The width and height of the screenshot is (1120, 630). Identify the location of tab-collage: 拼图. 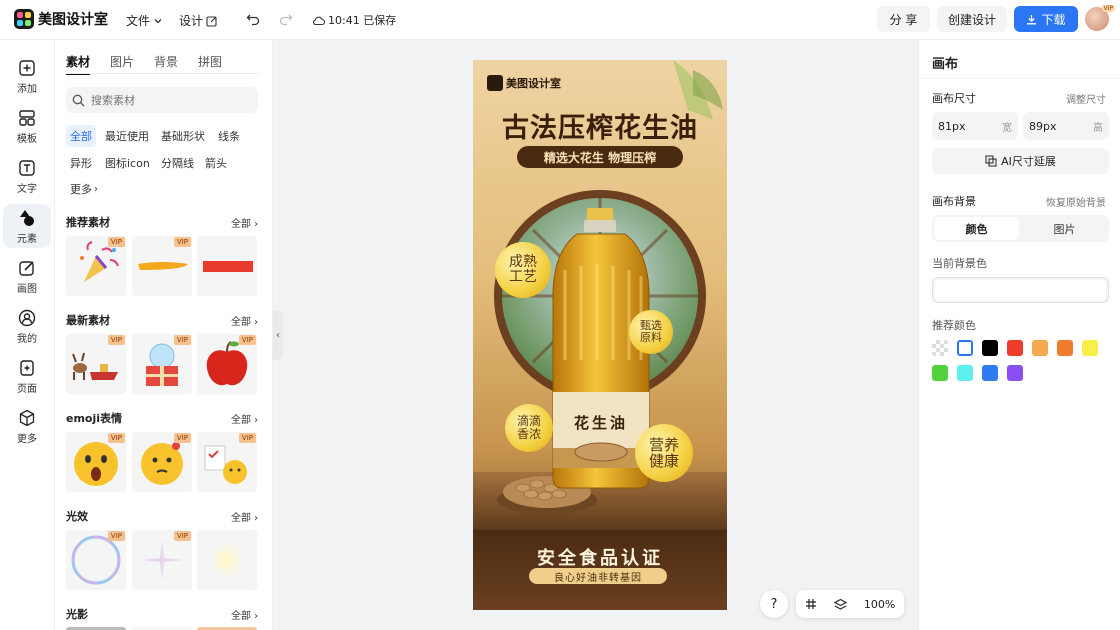
(210, 64).